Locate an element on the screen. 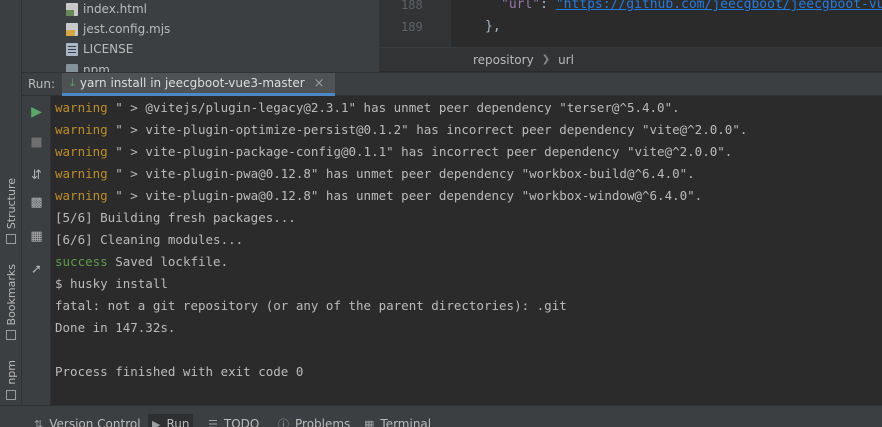 This screenshot has width=882, height=427. code-line-189: }, is located at coordinates (493, 26).